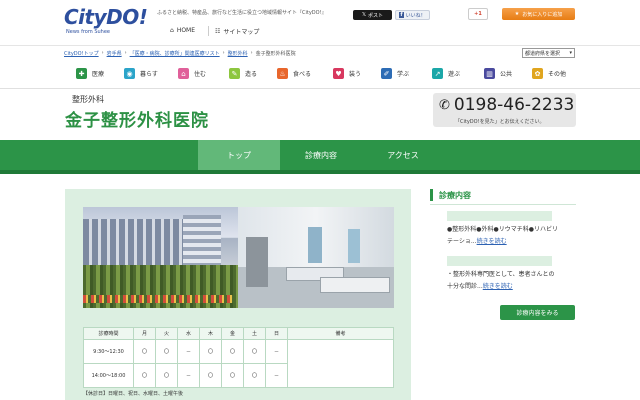  I want to click on category-label: その他, so click(557, 74).